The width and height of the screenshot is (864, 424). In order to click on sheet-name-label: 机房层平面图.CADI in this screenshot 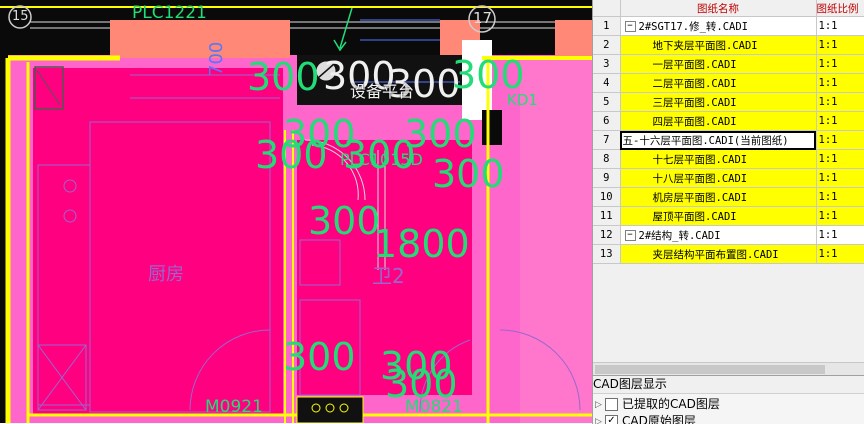, I will do `click(700, 198)`.